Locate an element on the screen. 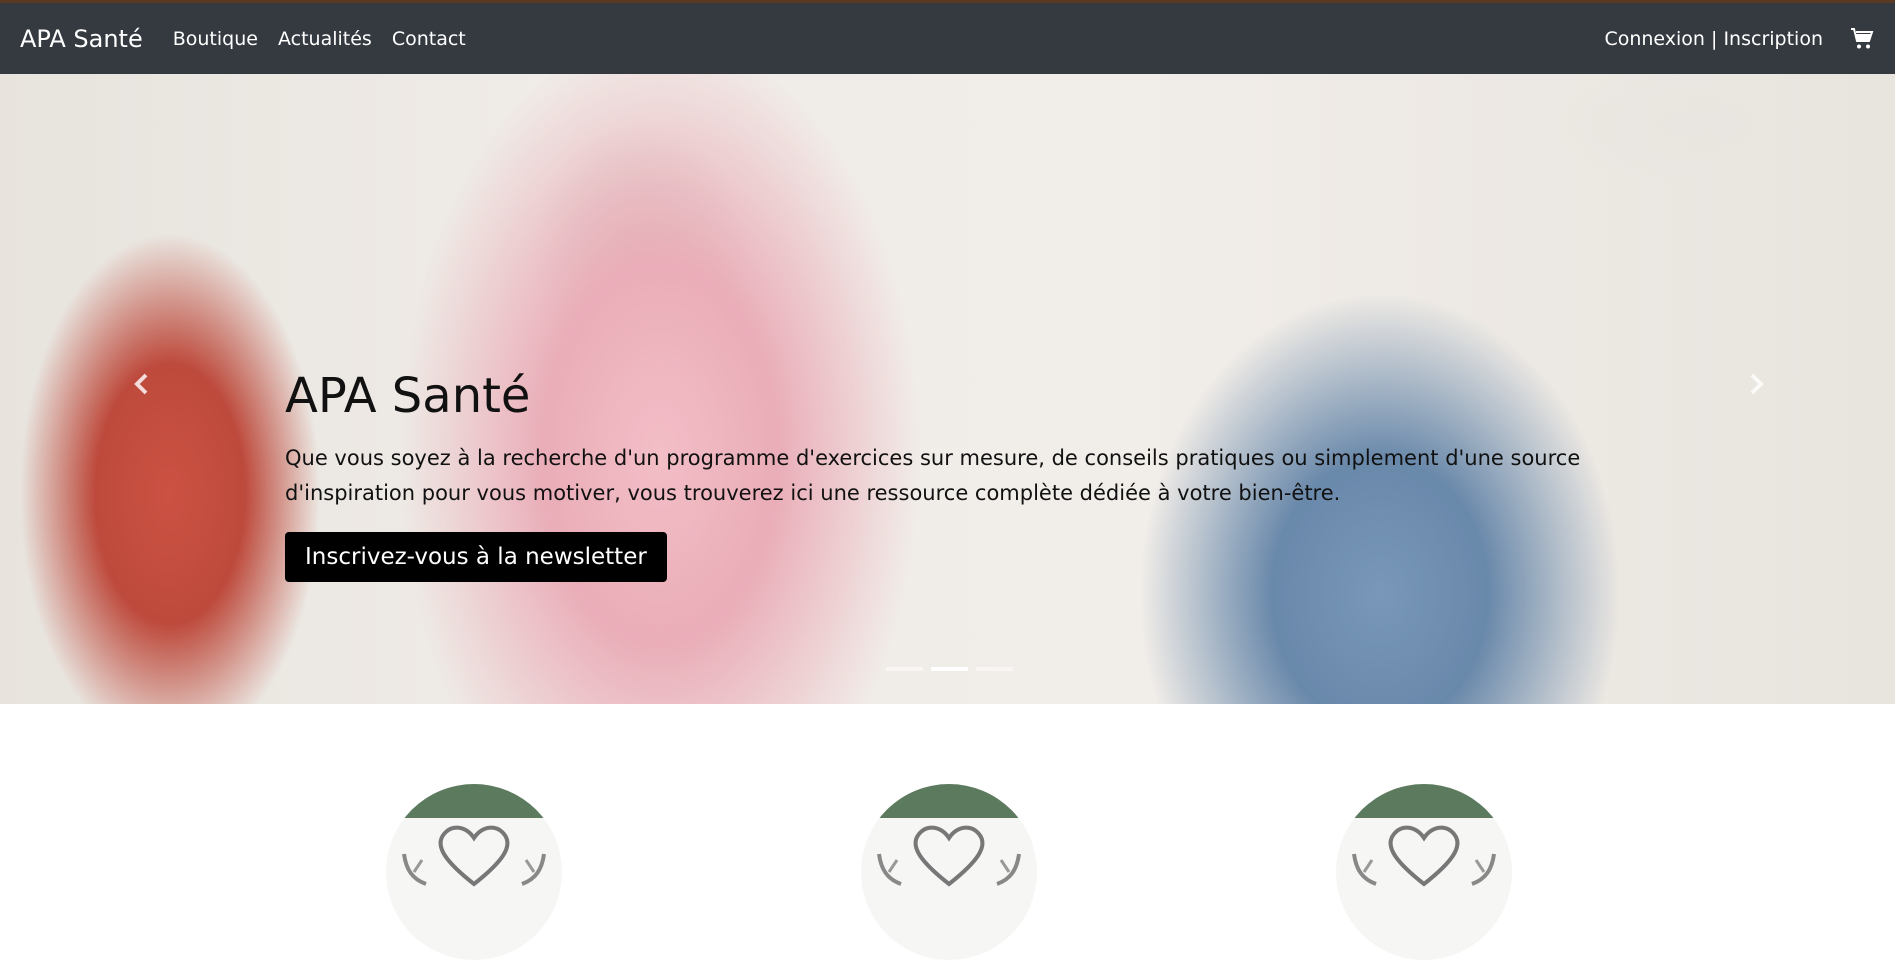  newsletter-button: Inscrivez-vous à la newsletter is located at coordinates (476, 557).